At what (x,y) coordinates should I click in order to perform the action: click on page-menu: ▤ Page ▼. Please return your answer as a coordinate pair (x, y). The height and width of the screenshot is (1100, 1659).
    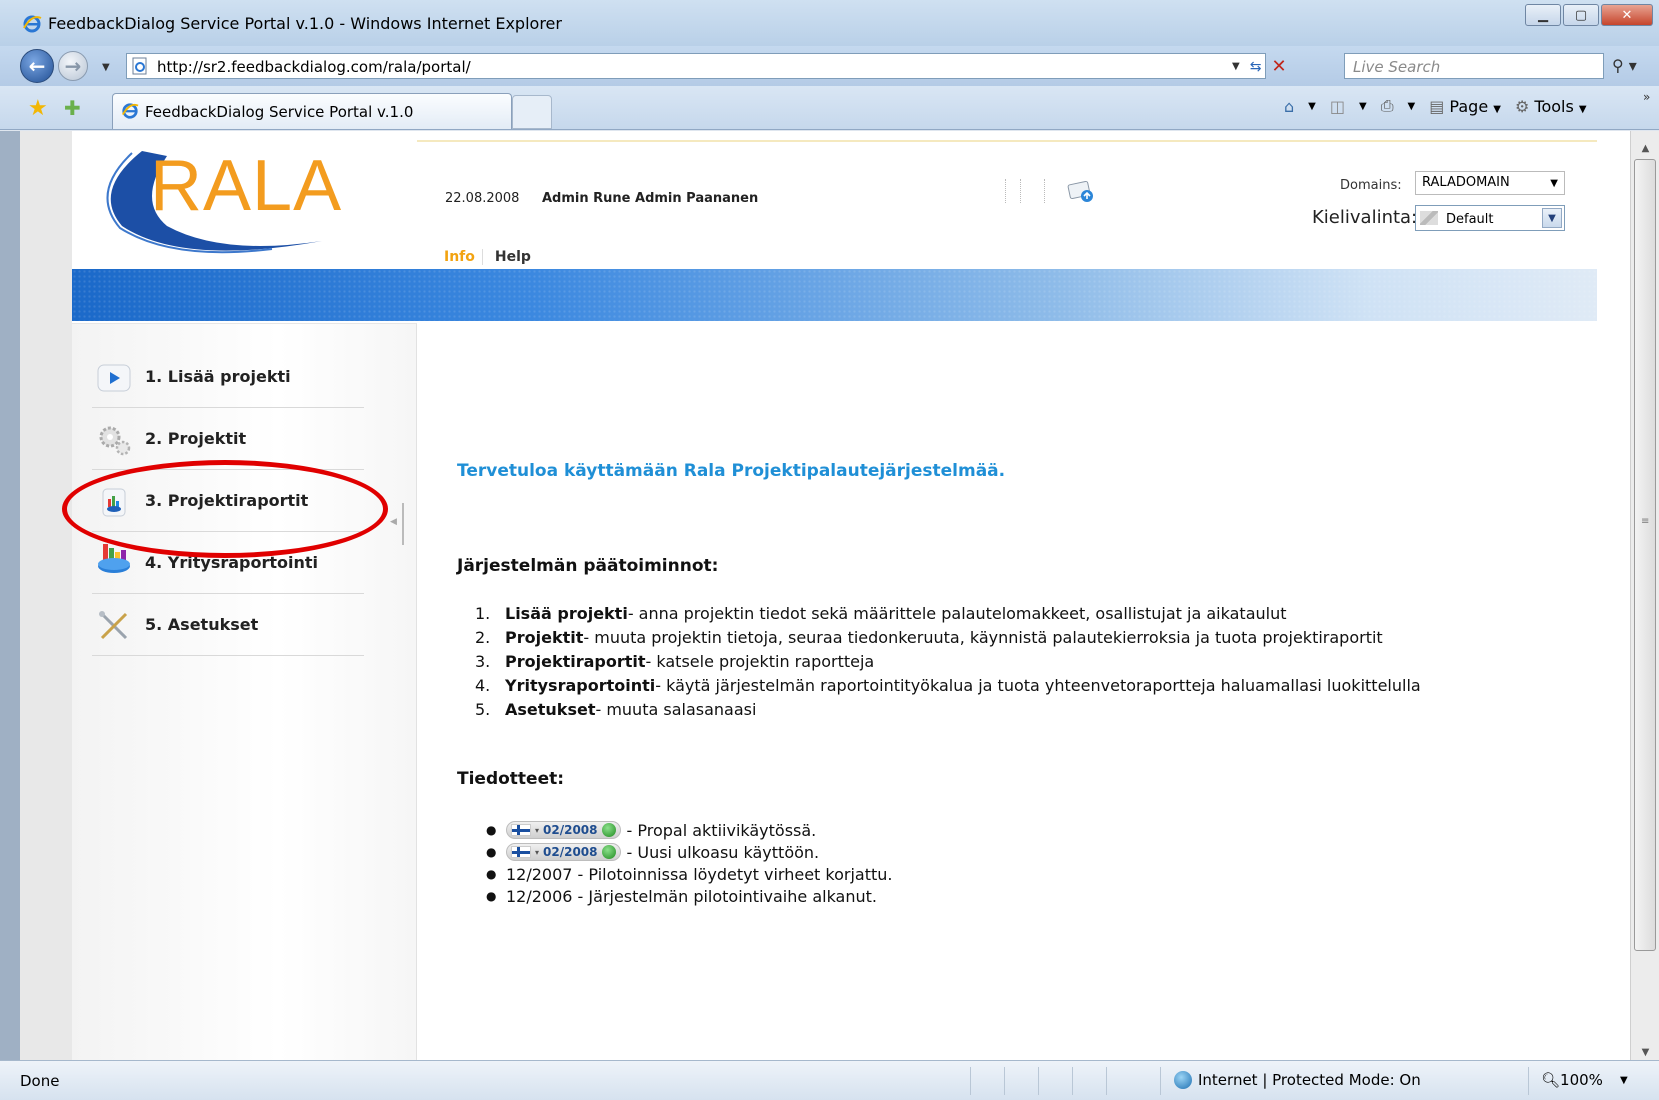
    Looking at the image, I should click on (1465, 106).